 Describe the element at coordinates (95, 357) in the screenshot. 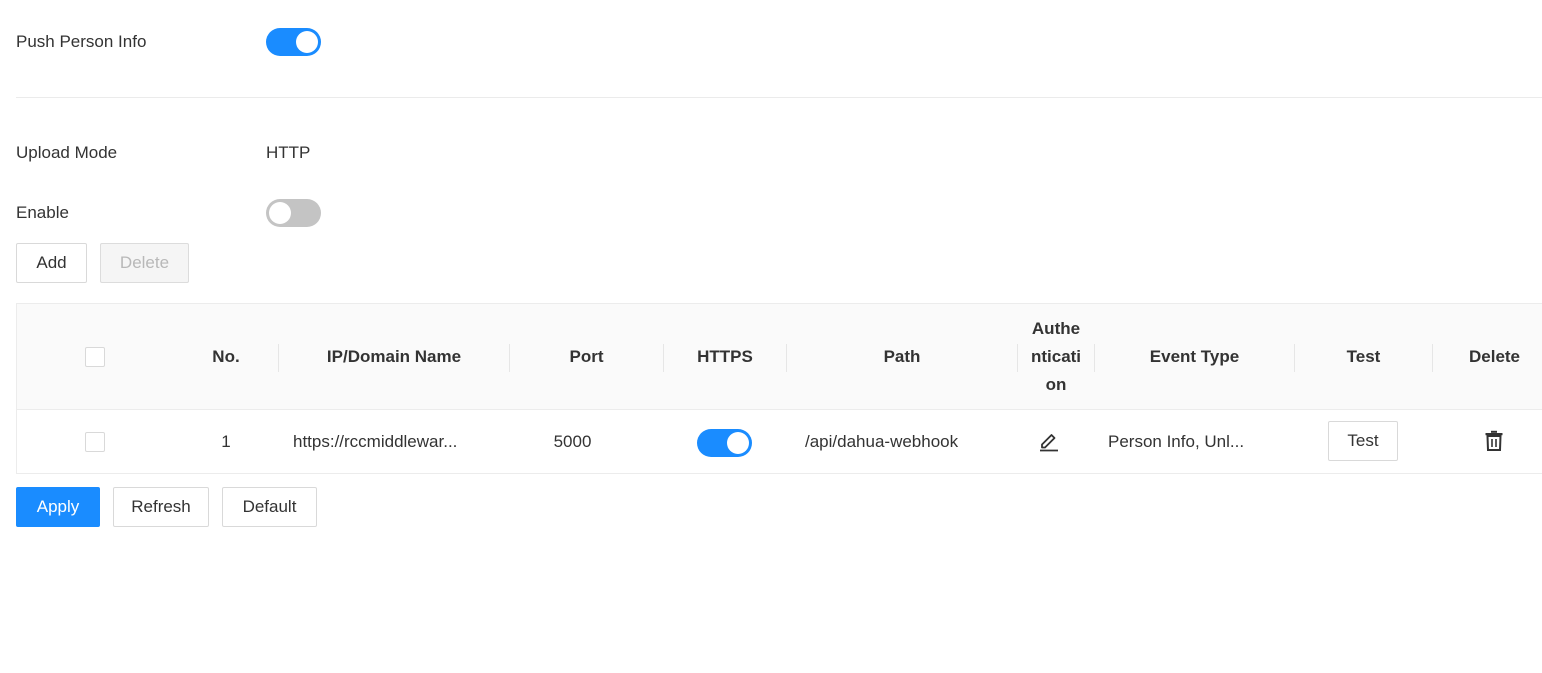

I see `select-all-checkbox` at that location.